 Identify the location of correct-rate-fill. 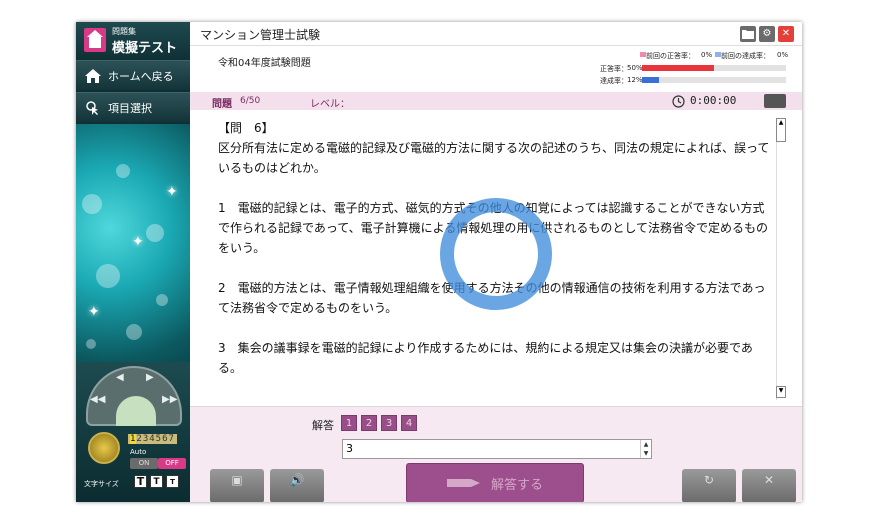
(678, 68).